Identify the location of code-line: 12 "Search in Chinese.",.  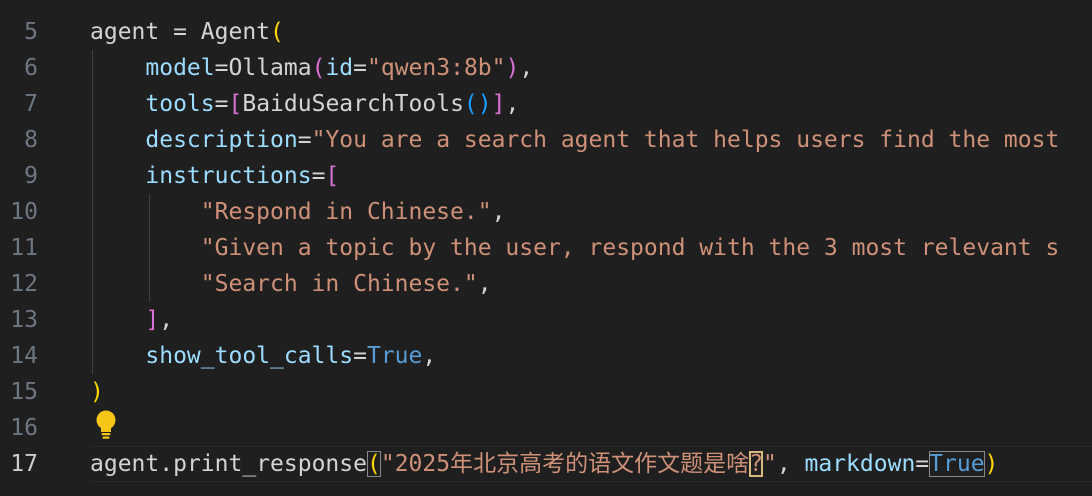
(546, 284).